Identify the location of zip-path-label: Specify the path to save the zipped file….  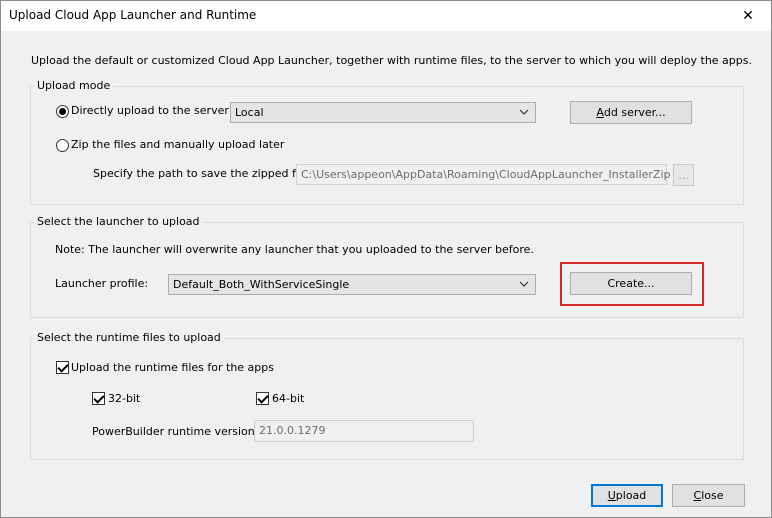
(203, 173).